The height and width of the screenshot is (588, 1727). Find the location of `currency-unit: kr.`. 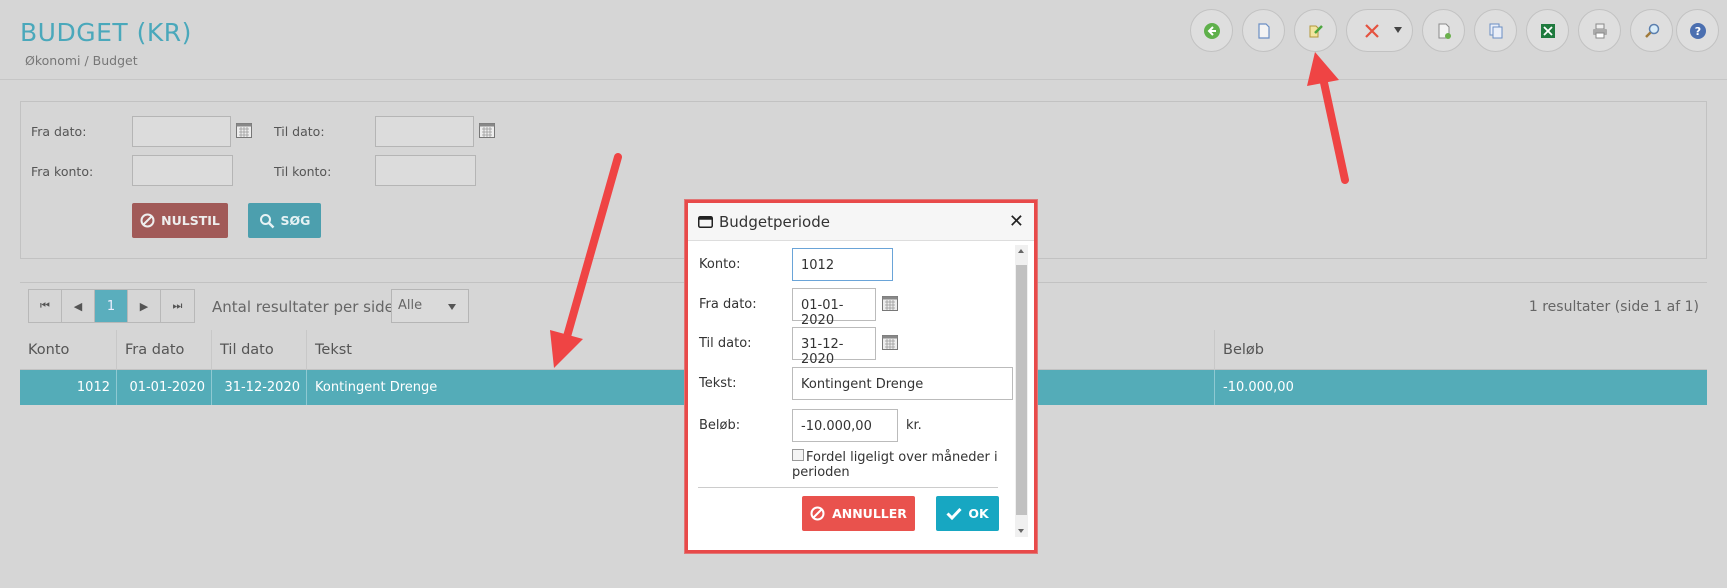

currency-unit: kr. is located at coordinates (914, 425).